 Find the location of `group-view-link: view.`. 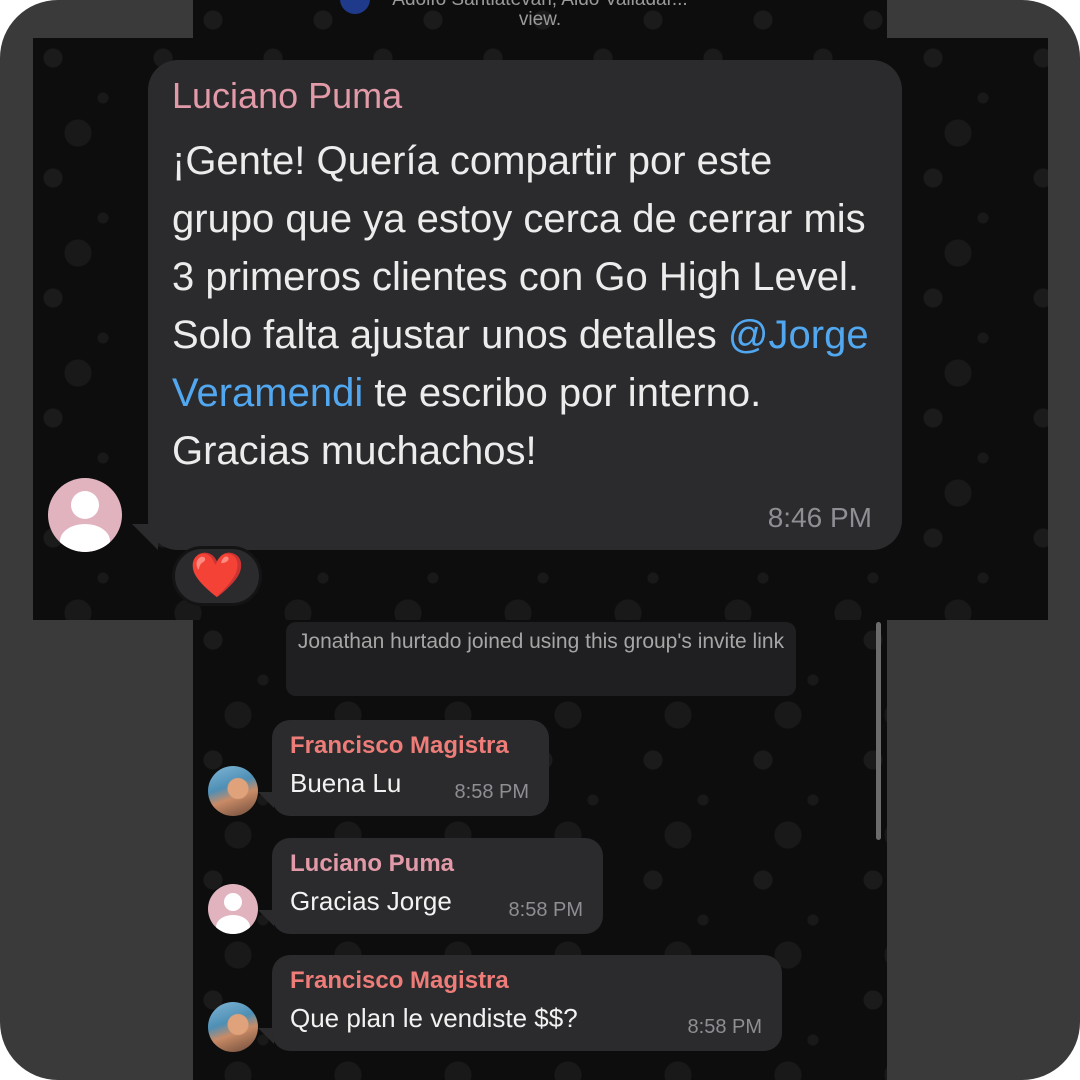

group-view-link: view. is located at coordinates (540, 19).